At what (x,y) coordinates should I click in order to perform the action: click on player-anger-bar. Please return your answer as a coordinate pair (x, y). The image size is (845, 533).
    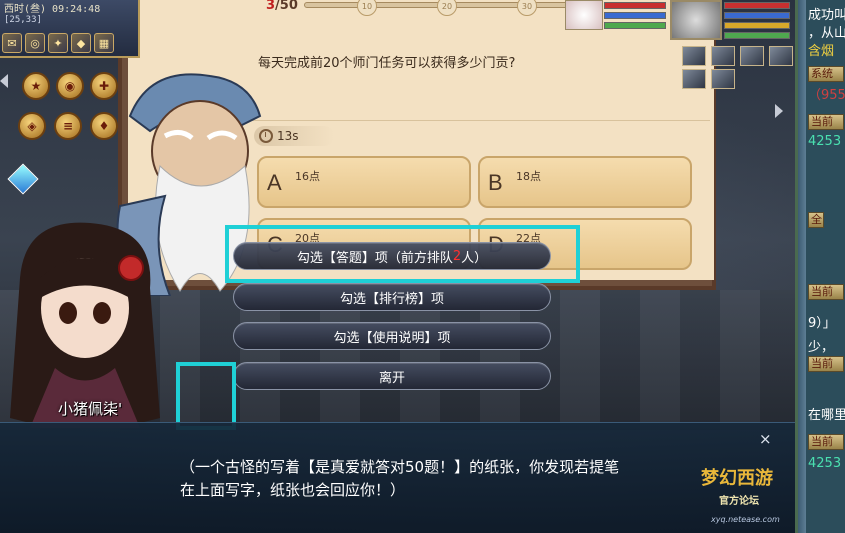
    Looking at the image, I should click on (757, 25).